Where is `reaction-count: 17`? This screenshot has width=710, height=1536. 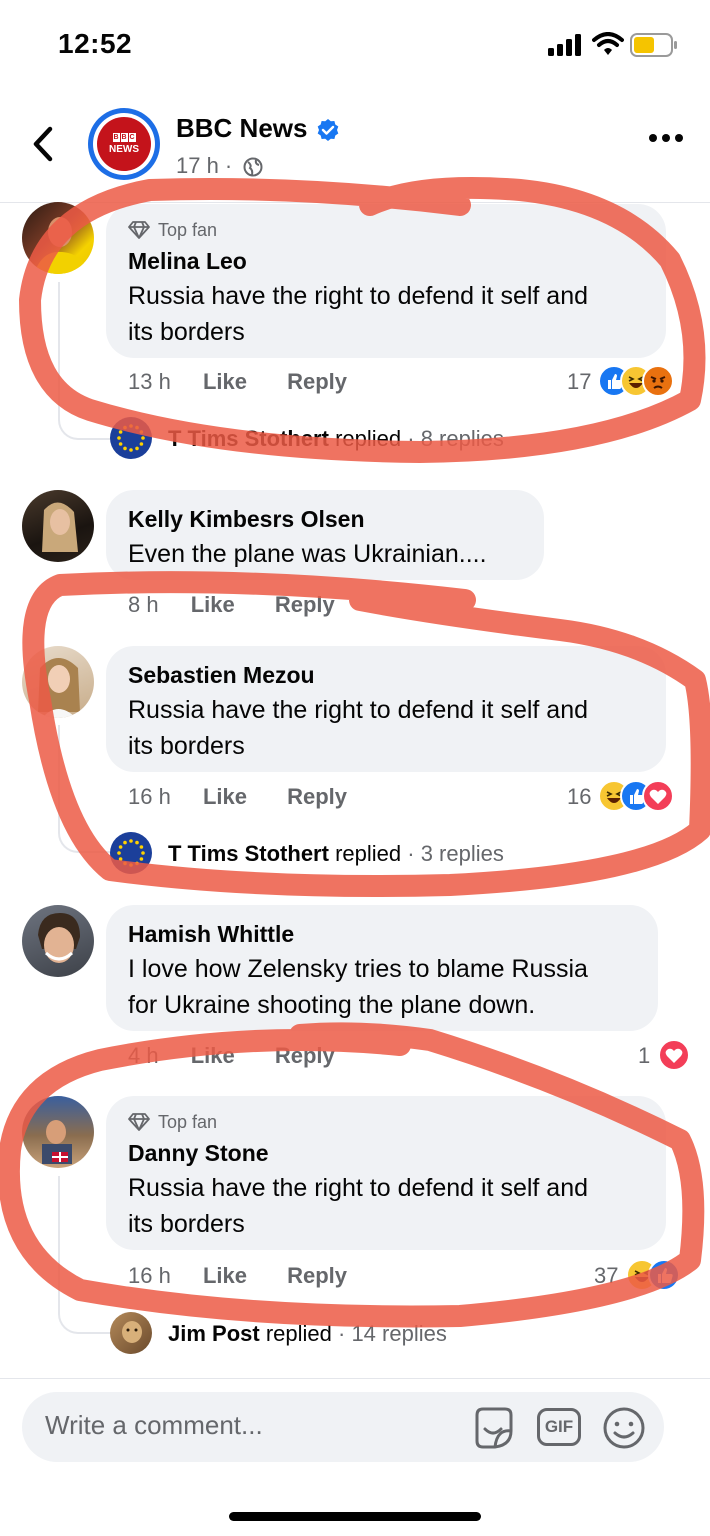 reaction-count: 17 is located at coordinates (579, 382).